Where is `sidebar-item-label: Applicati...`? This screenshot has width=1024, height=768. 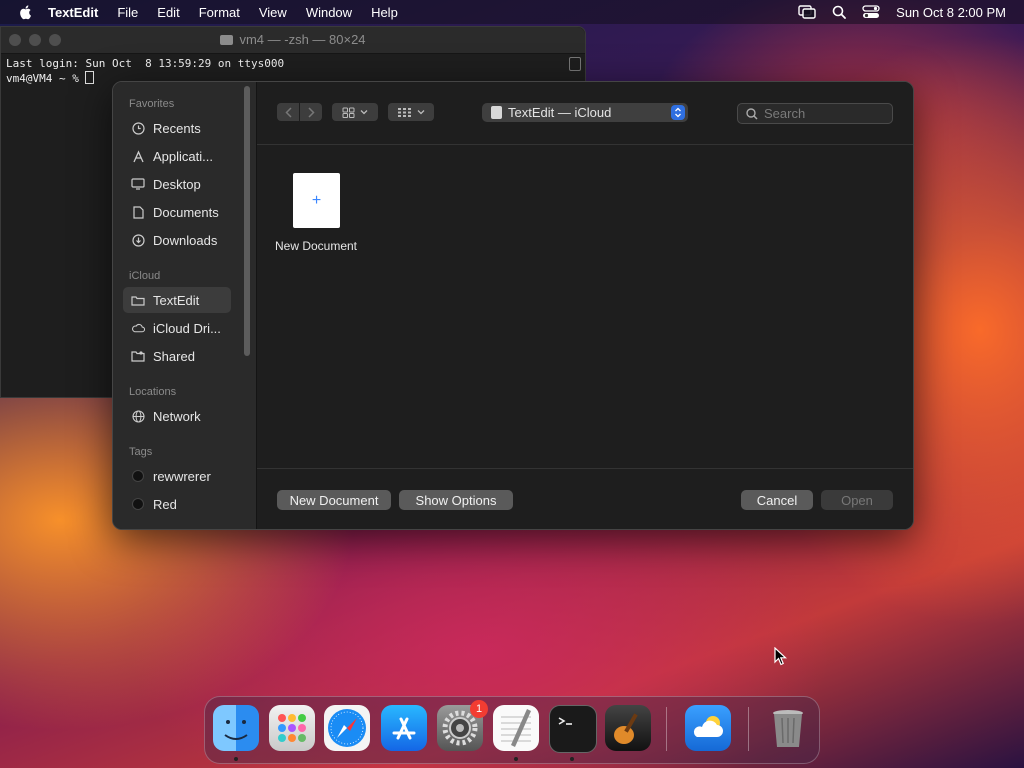
sidebar-item-label: Applicati... is located at coordinates (183, 156).